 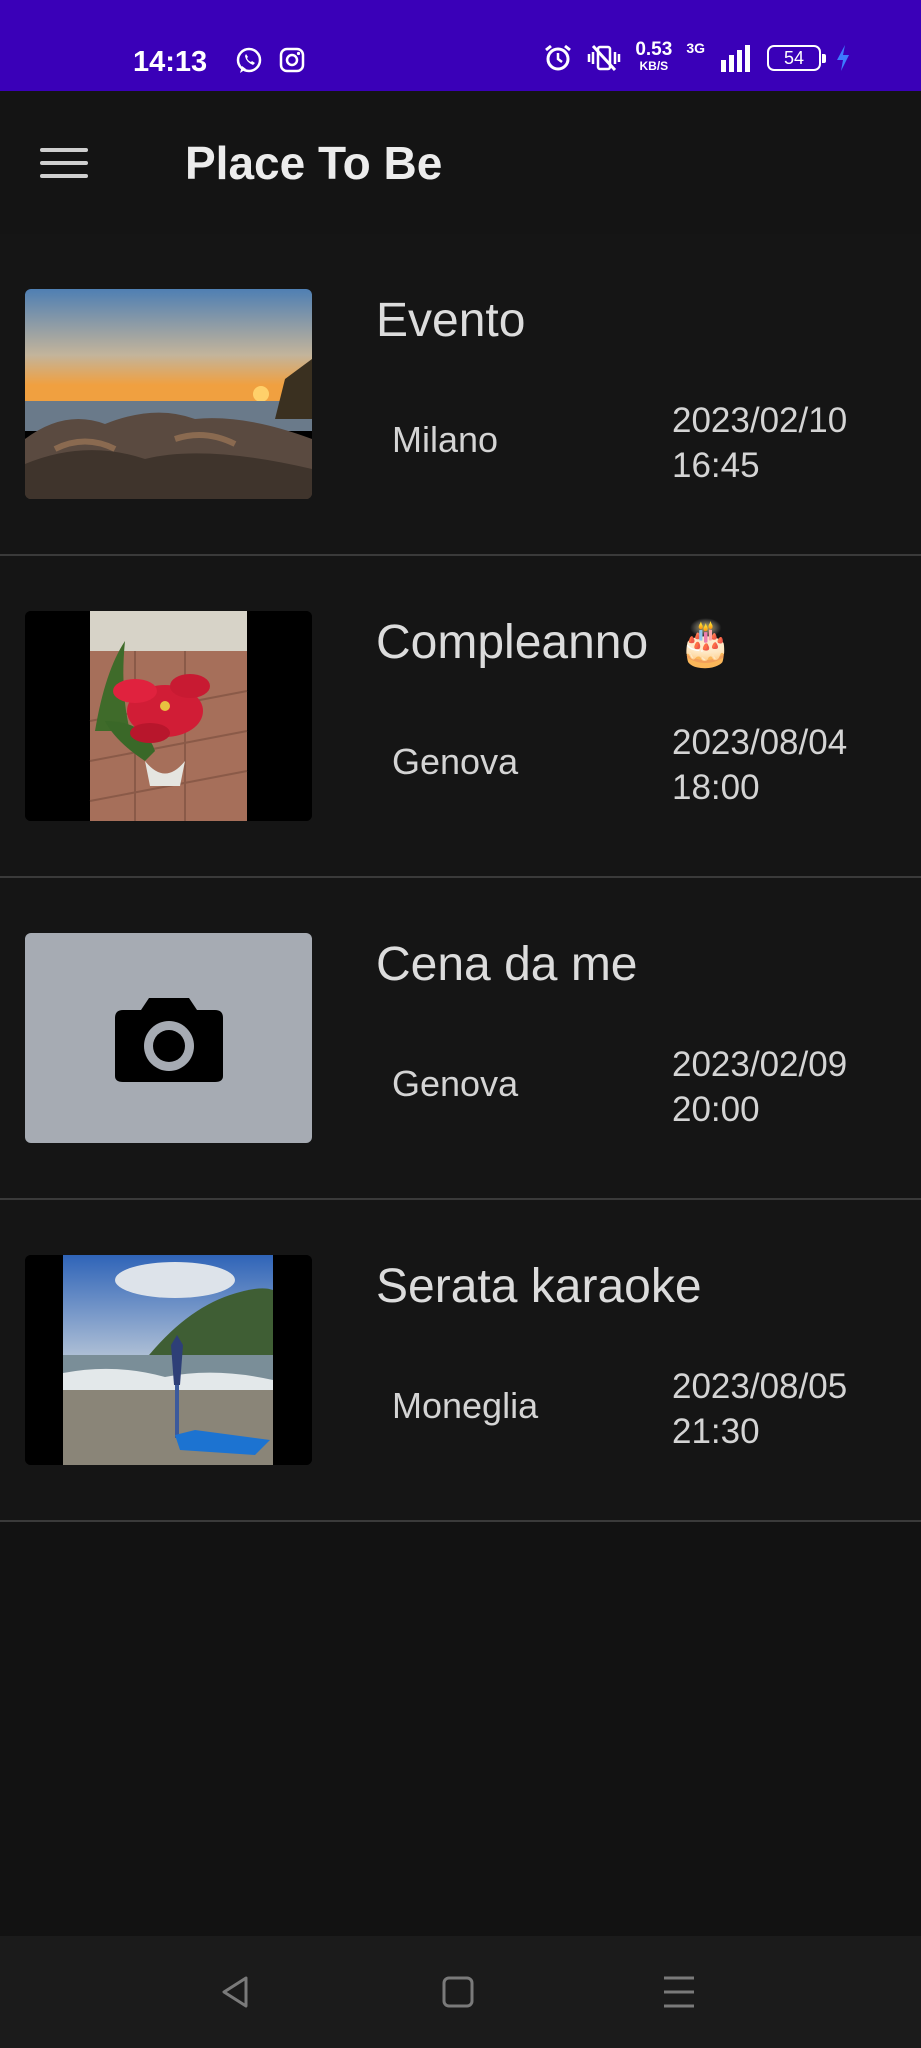 What do you see at coordinates (759, 765) in the screenshot?
I see `event-datetime: 2023/08/04 18:00` at bounding box center [759, 765].